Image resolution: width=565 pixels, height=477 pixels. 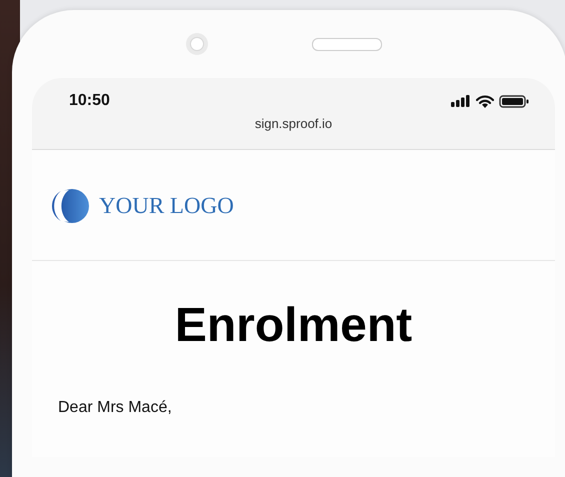 I want to click on address-bar-url: sign.sproof.io, so click(x=293, y=123).